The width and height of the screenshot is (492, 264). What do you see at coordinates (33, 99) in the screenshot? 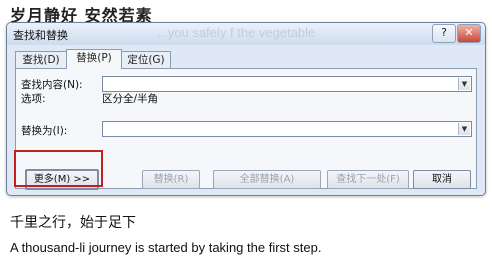
I see `options-label: 选项:` at bounding box center [33, 99].